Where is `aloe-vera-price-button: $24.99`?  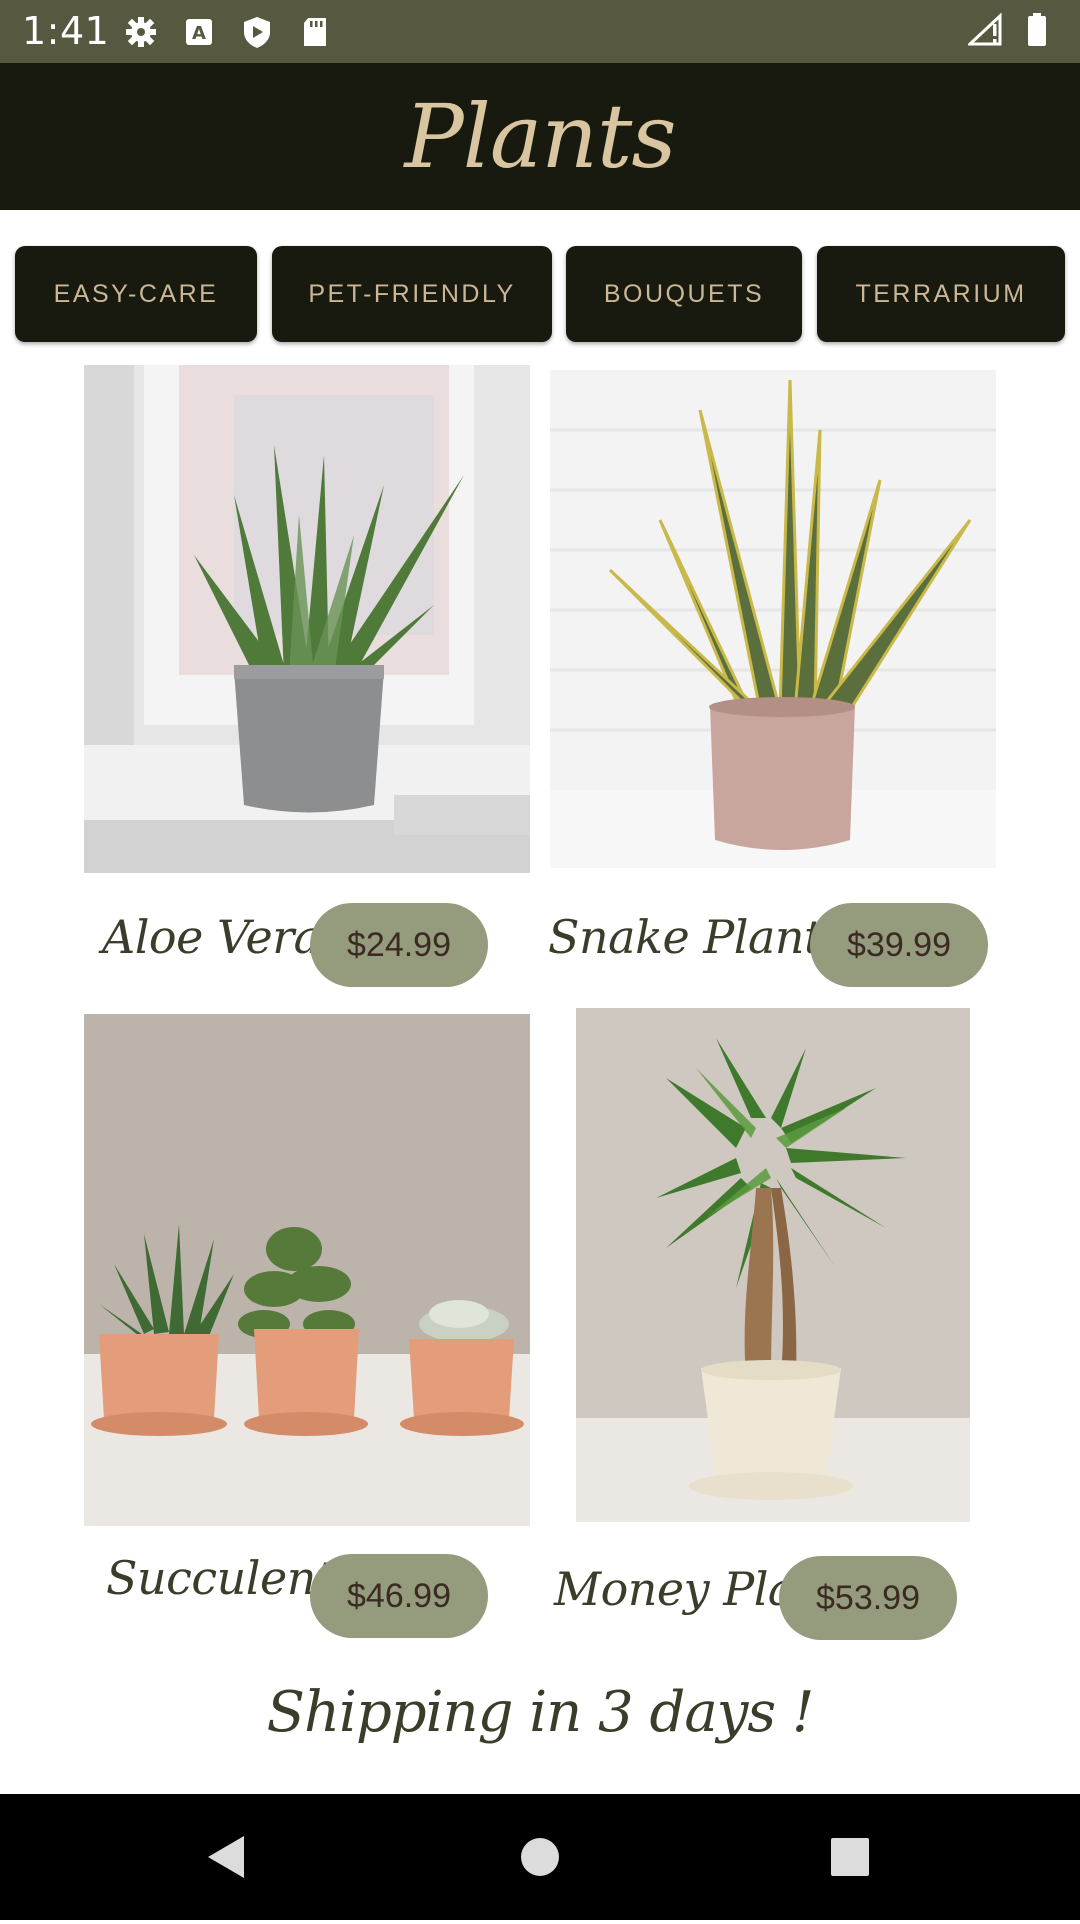
aloe-vera-price-button: $24.99 is located at coordinates (399, 945).